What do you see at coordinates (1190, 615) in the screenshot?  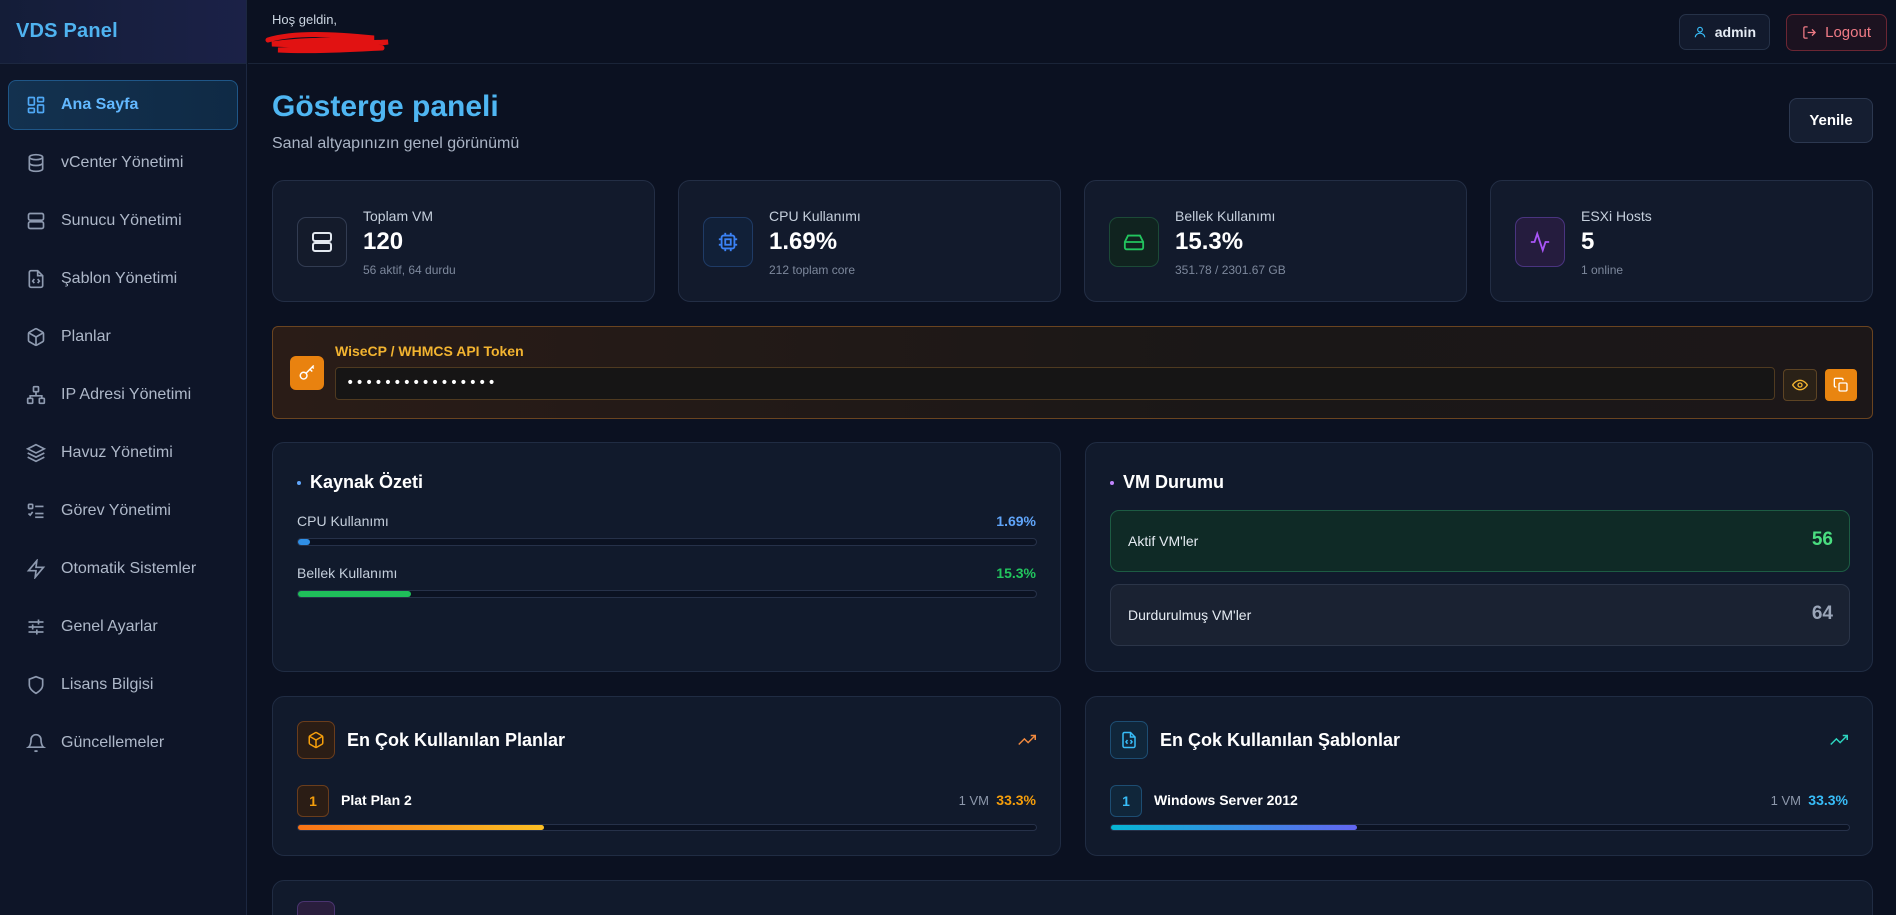 I see `stopped-vms-label: Durdurulmuş VM'ler` at bounding box center [1190, 615].